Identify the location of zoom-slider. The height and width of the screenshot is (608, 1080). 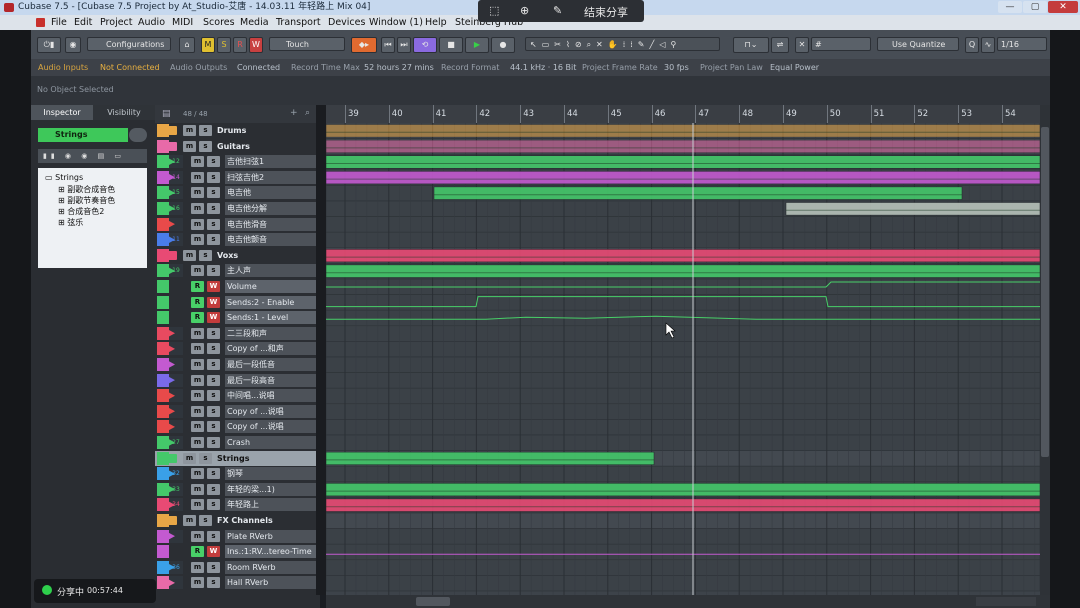
(1006, 601).